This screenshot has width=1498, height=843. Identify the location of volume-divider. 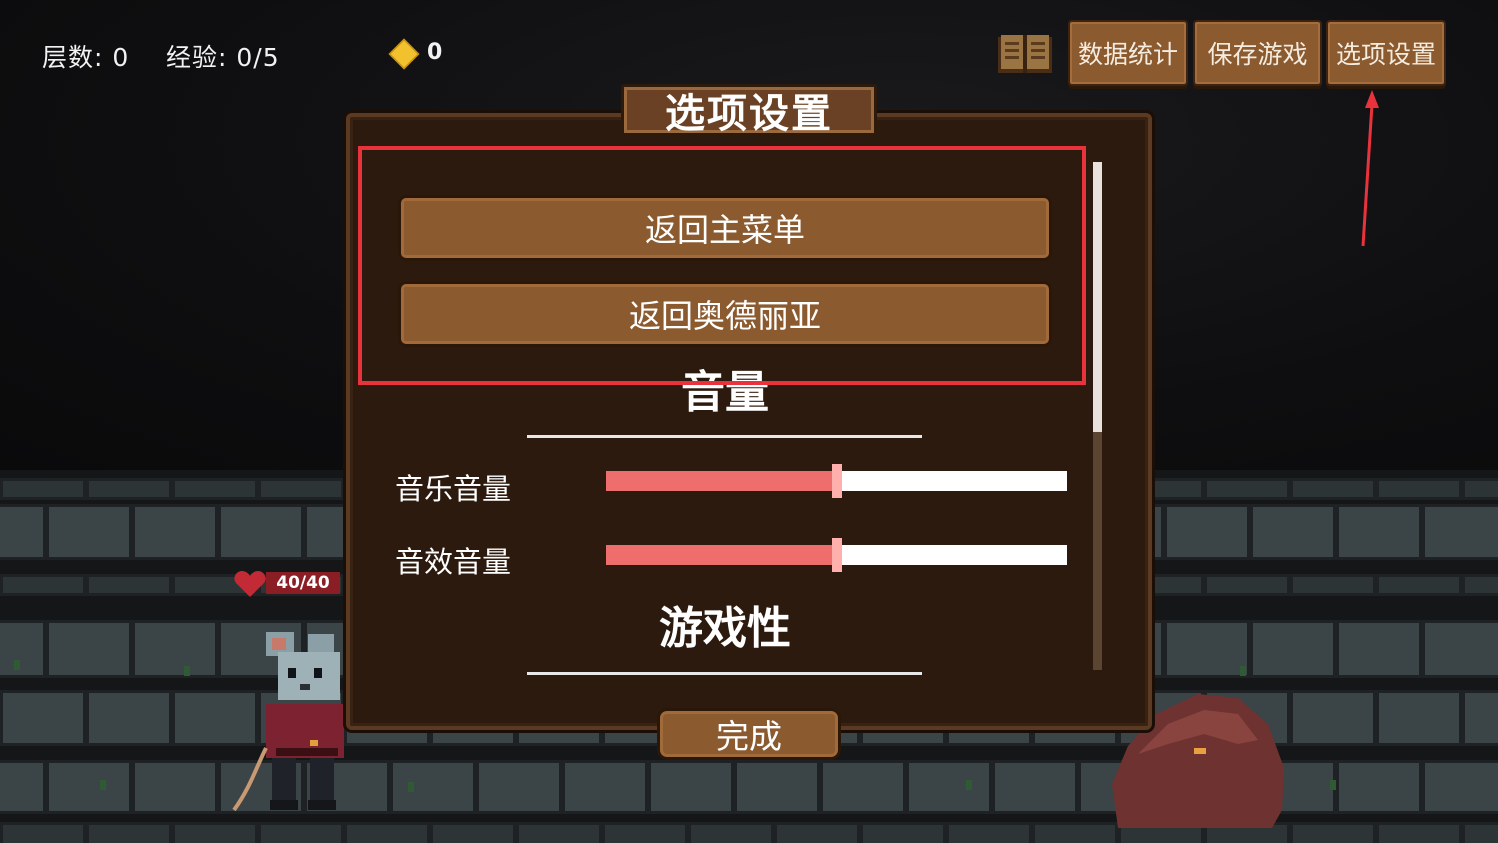
(724, 436).